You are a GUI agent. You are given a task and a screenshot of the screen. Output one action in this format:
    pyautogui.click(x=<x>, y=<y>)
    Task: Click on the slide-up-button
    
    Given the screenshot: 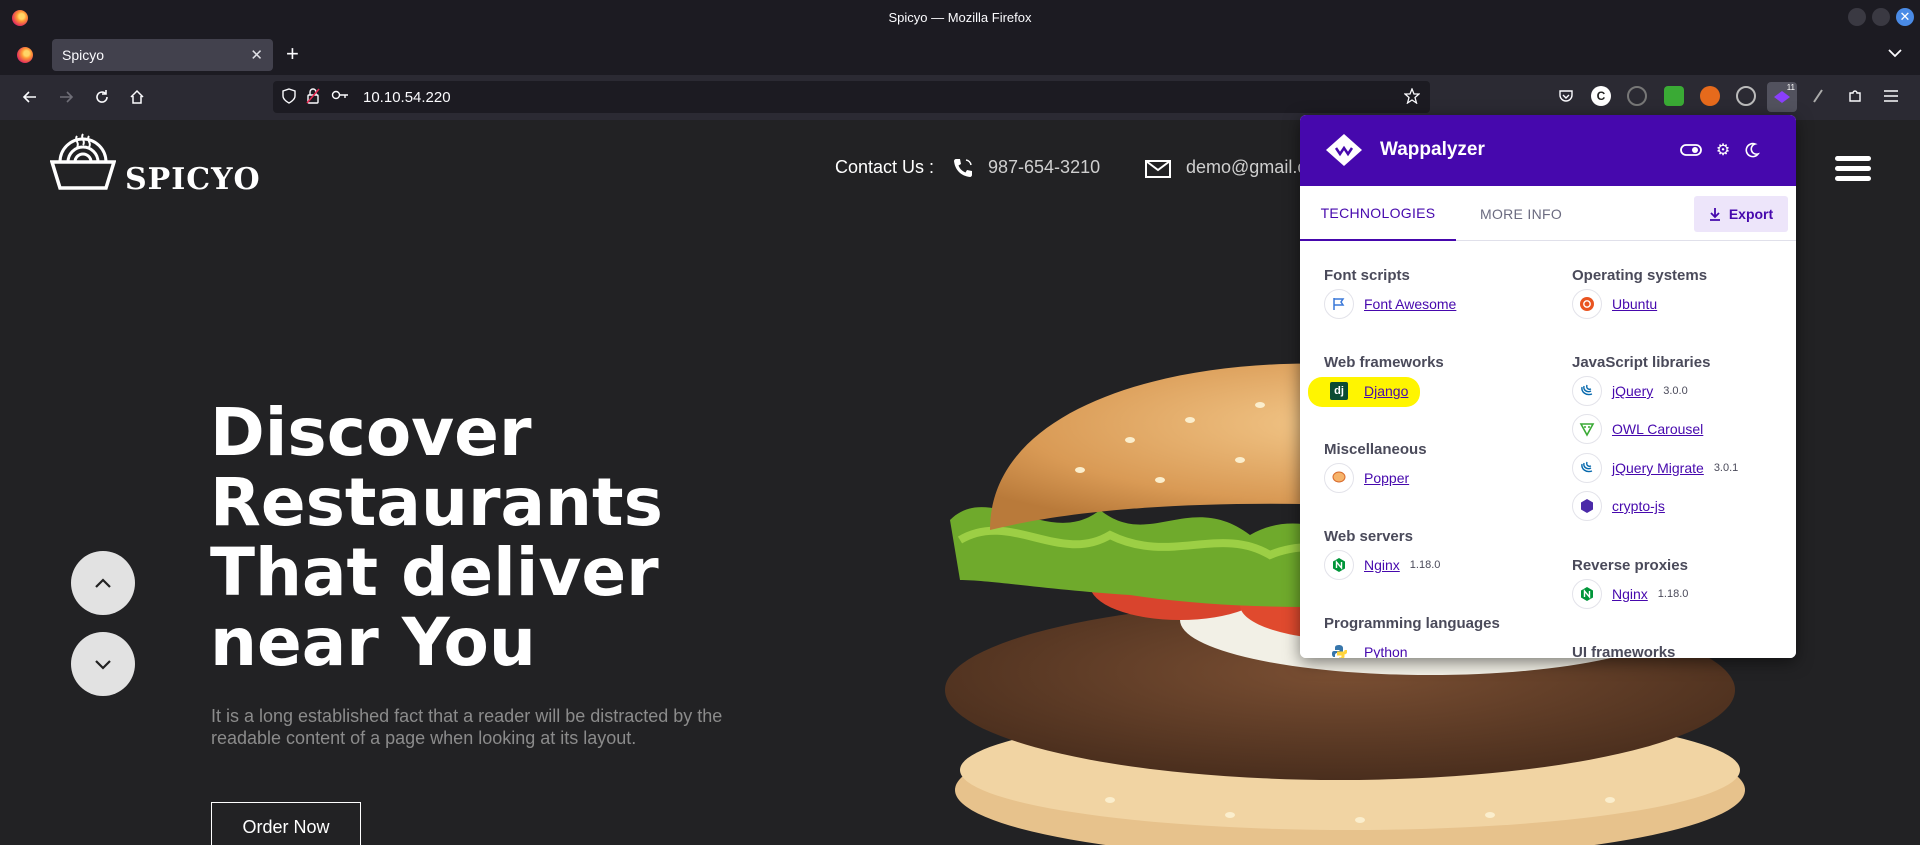 What is the action you would take?
    pyautogui.click(x=103, y=583)
    